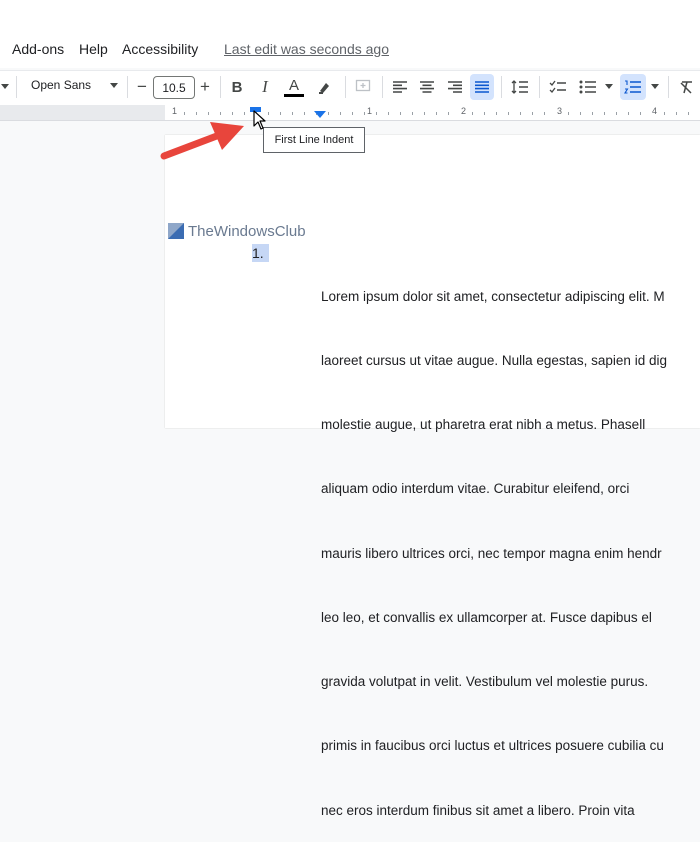 The width and height of the screenshot is (700, 842). I want to click on line-spacing-icon, so click(519, 87).